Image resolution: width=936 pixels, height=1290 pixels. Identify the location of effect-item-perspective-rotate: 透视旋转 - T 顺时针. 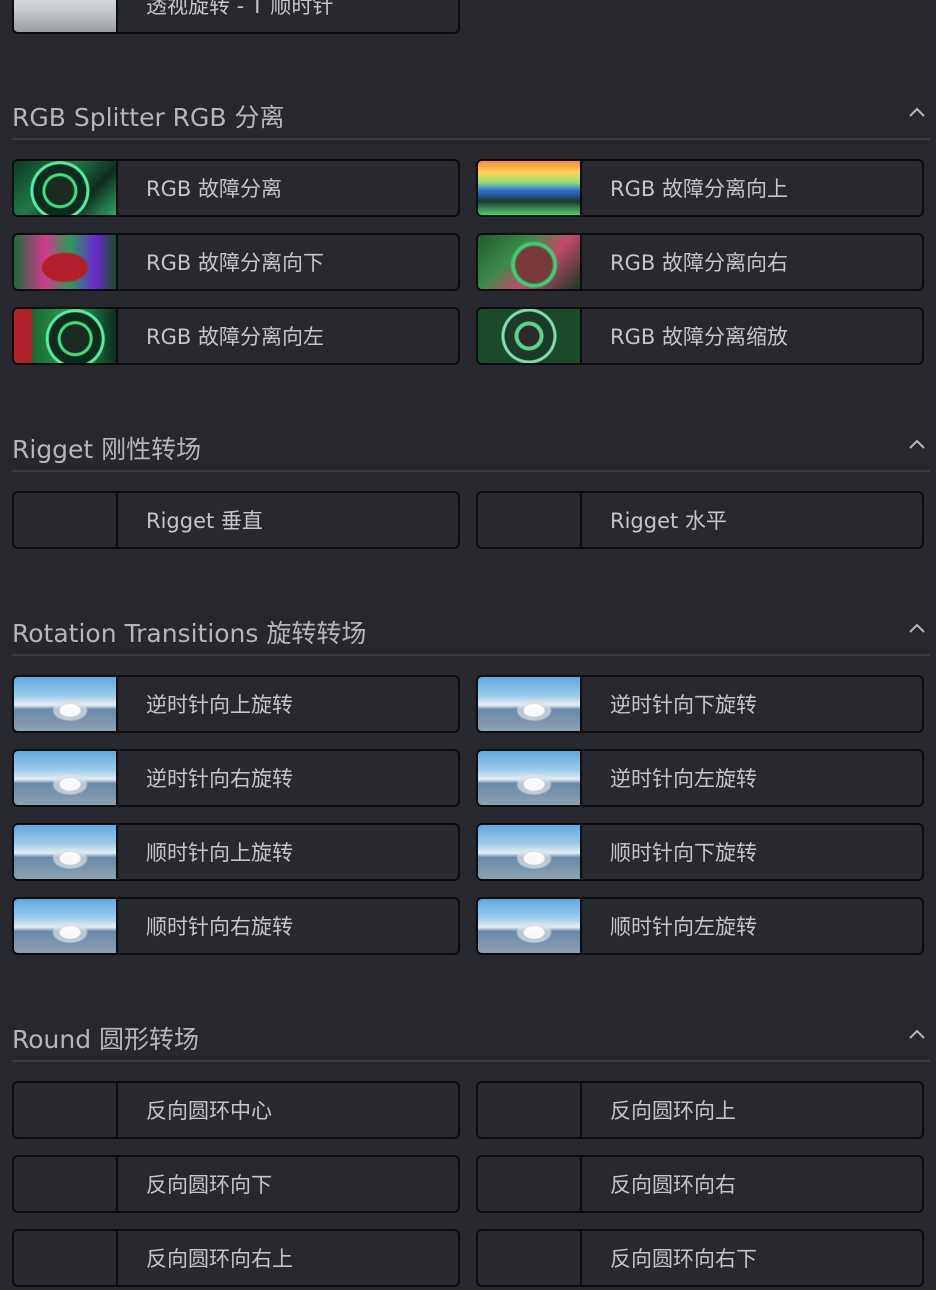
(236, 17).